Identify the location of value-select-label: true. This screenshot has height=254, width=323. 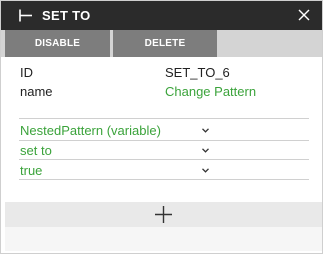
(31, 170).